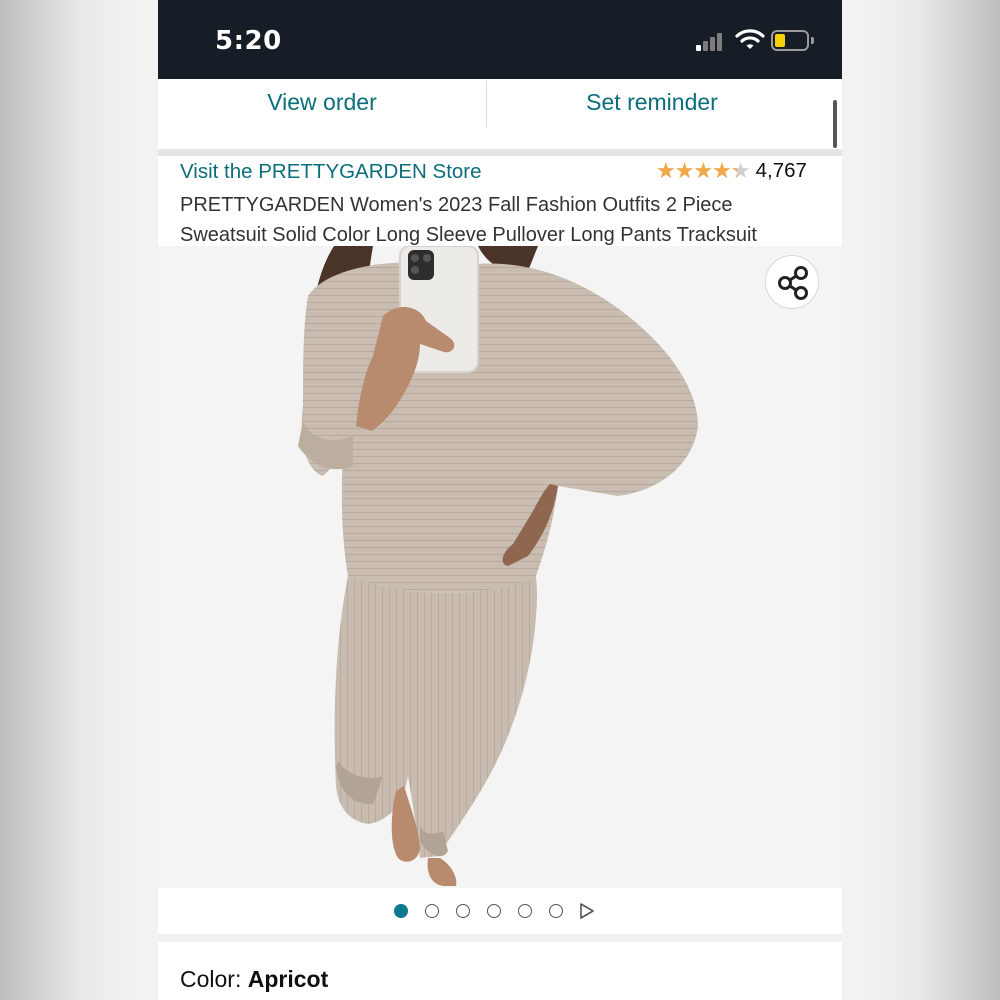 Image resolution: width=1000 pixels, height=1000 pixels. I want to click on section-separator, so click(500, 152).